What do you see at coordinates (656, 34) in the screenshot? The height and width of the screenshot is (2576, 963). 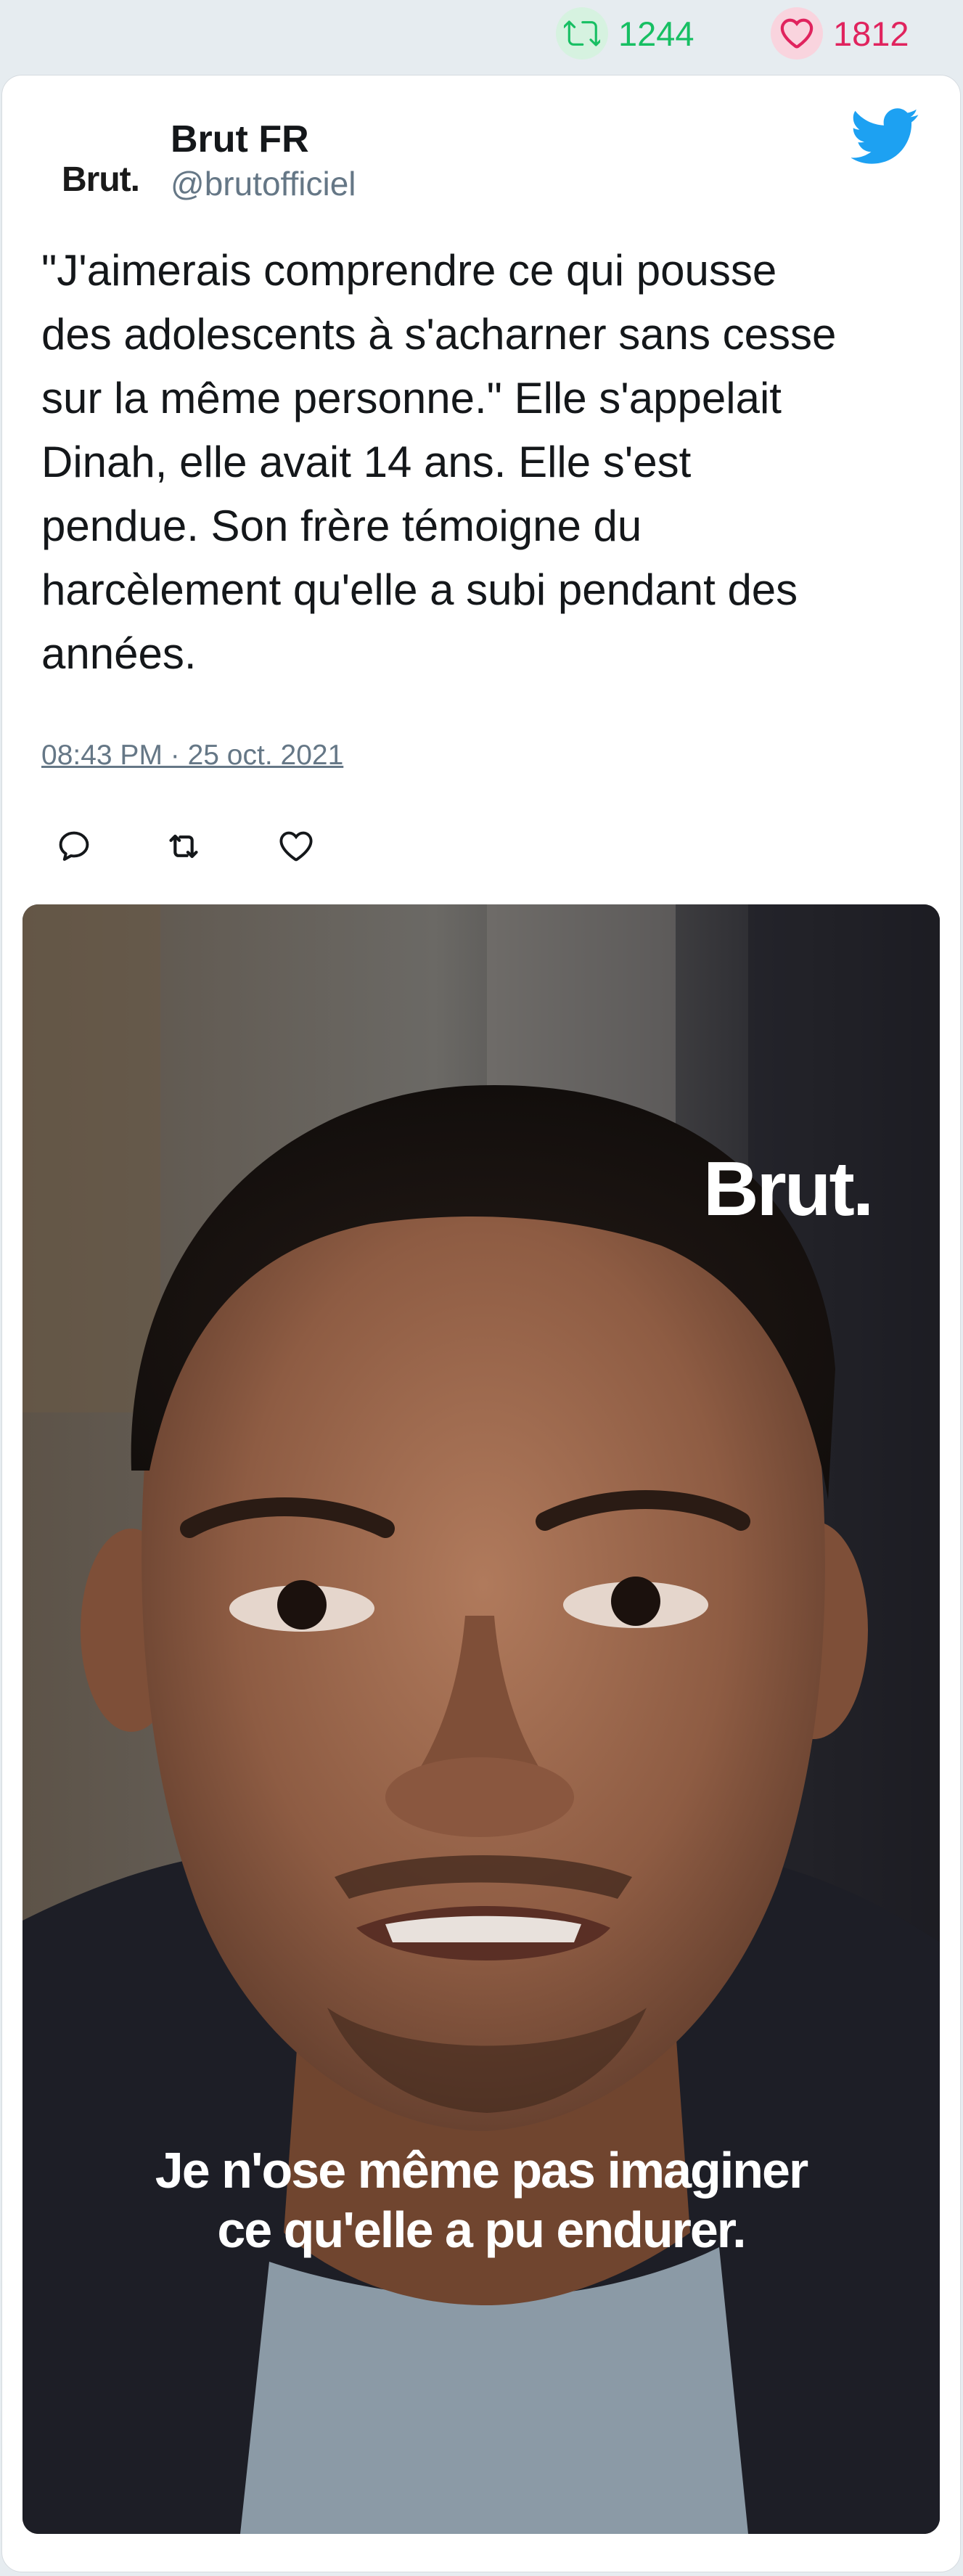 I see `retweet-count-value: 1244` at bounding box center [656, 34].